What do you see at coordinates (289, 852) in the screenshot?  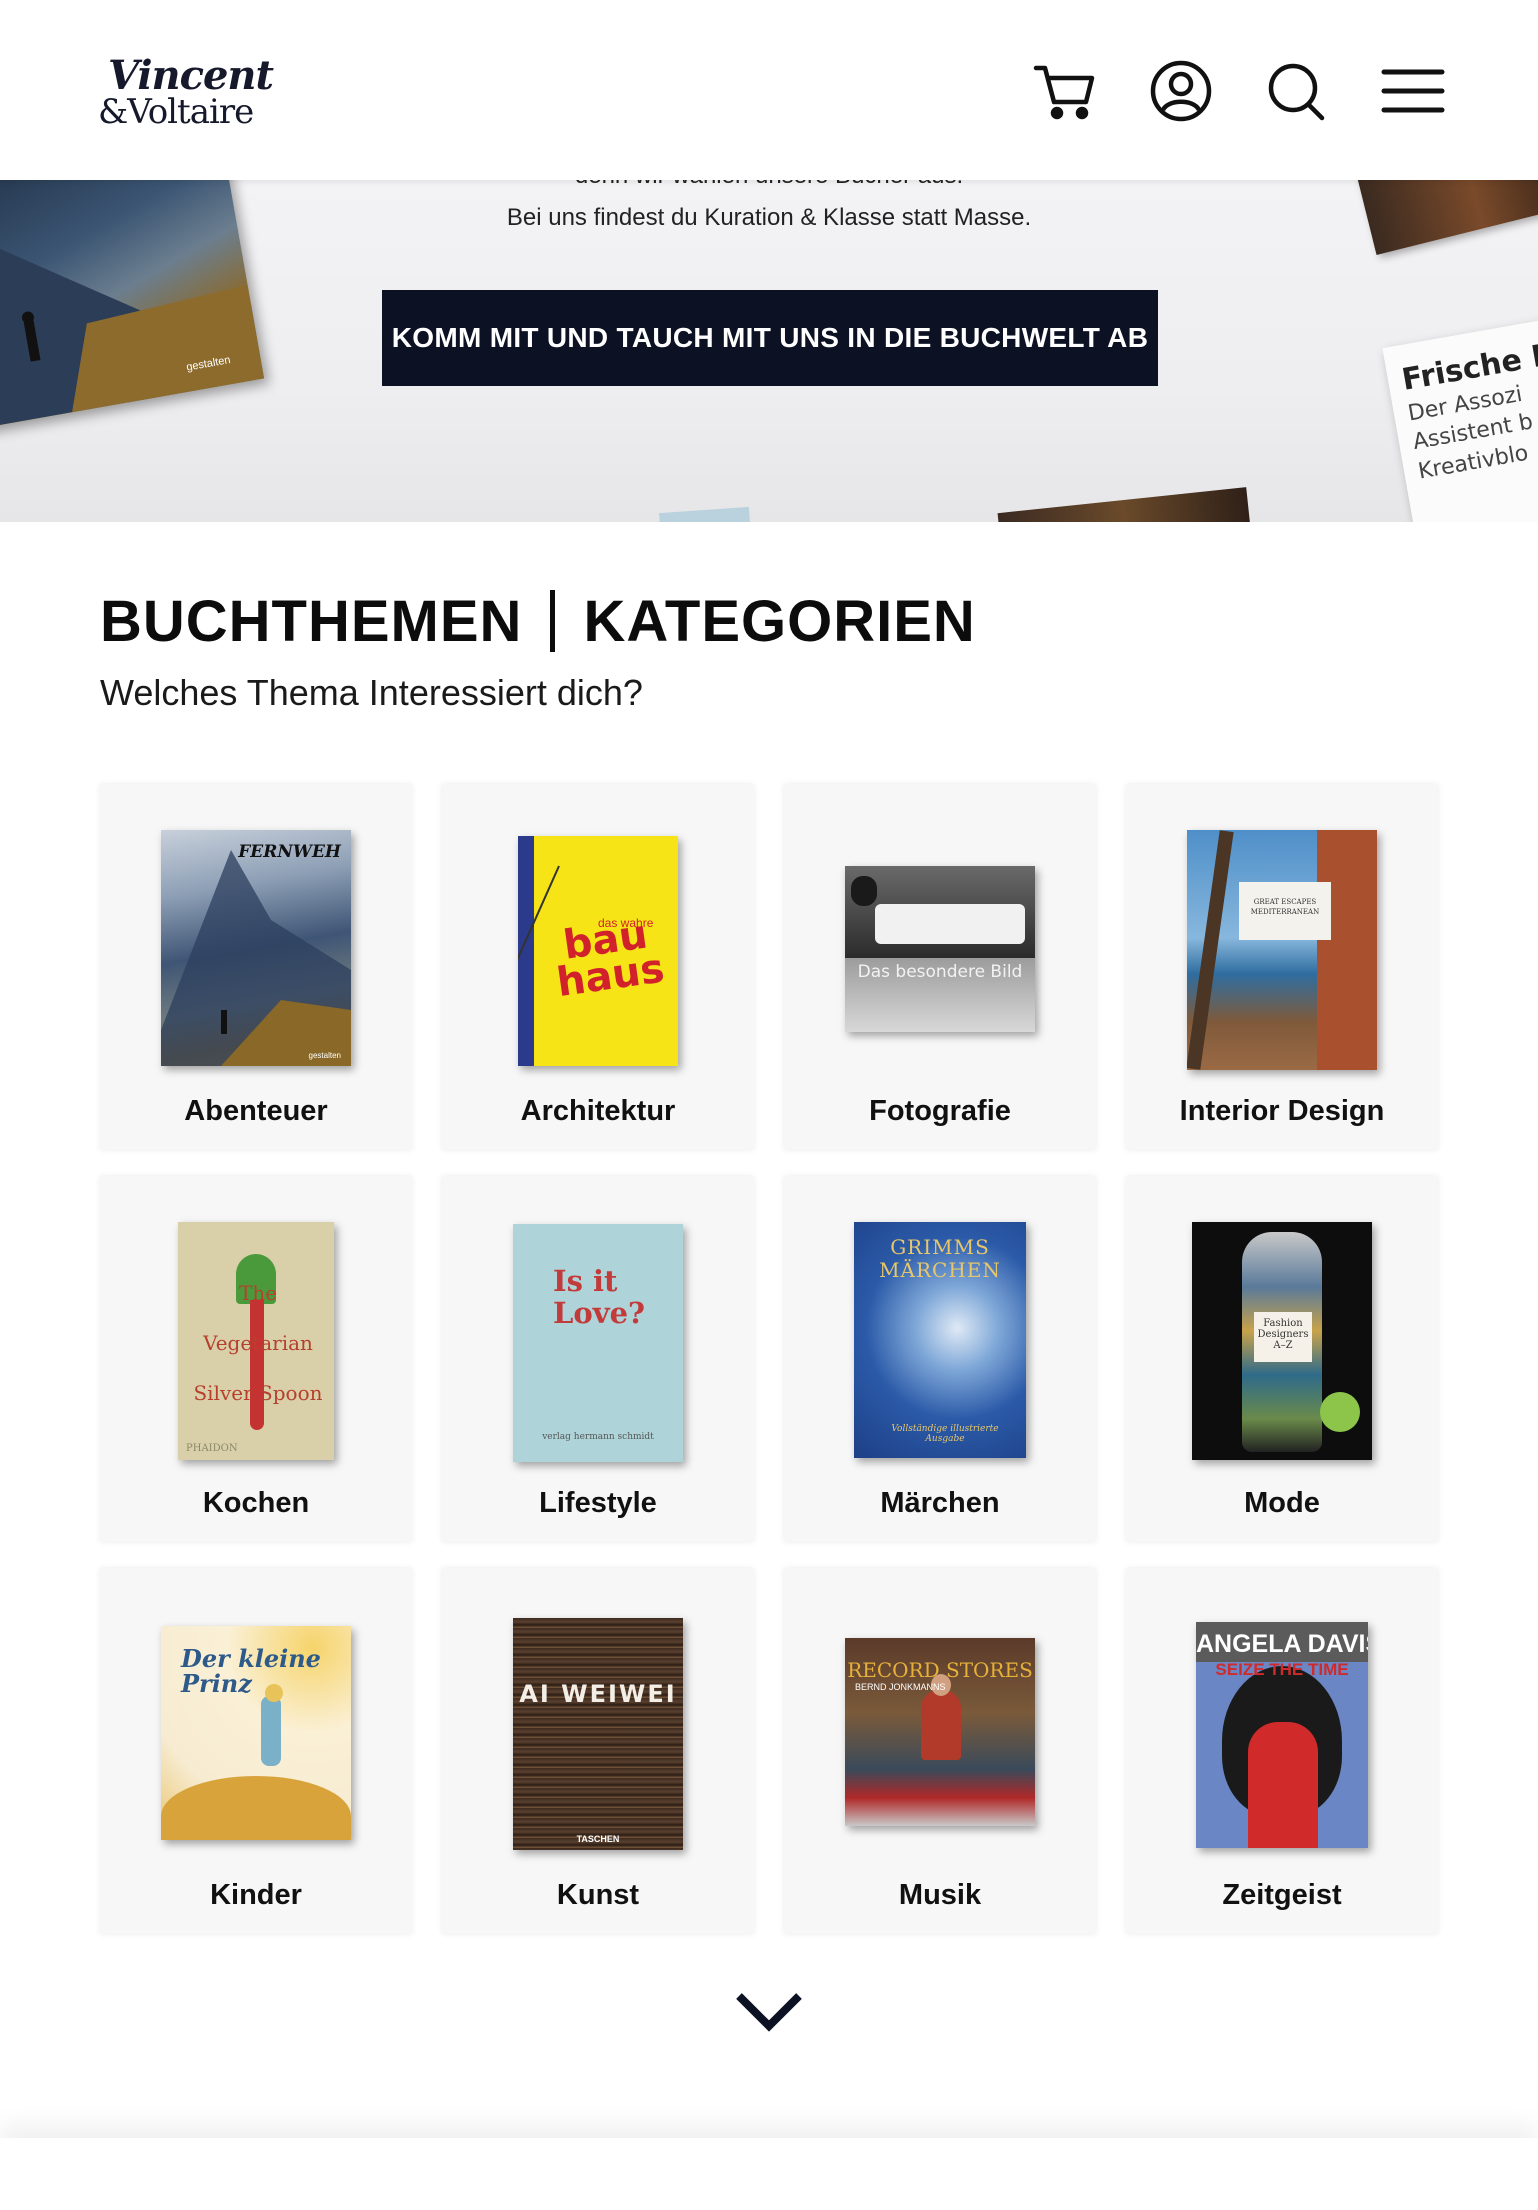 I see `cover-title: FERNWEH` at bounding box center [289, 852].